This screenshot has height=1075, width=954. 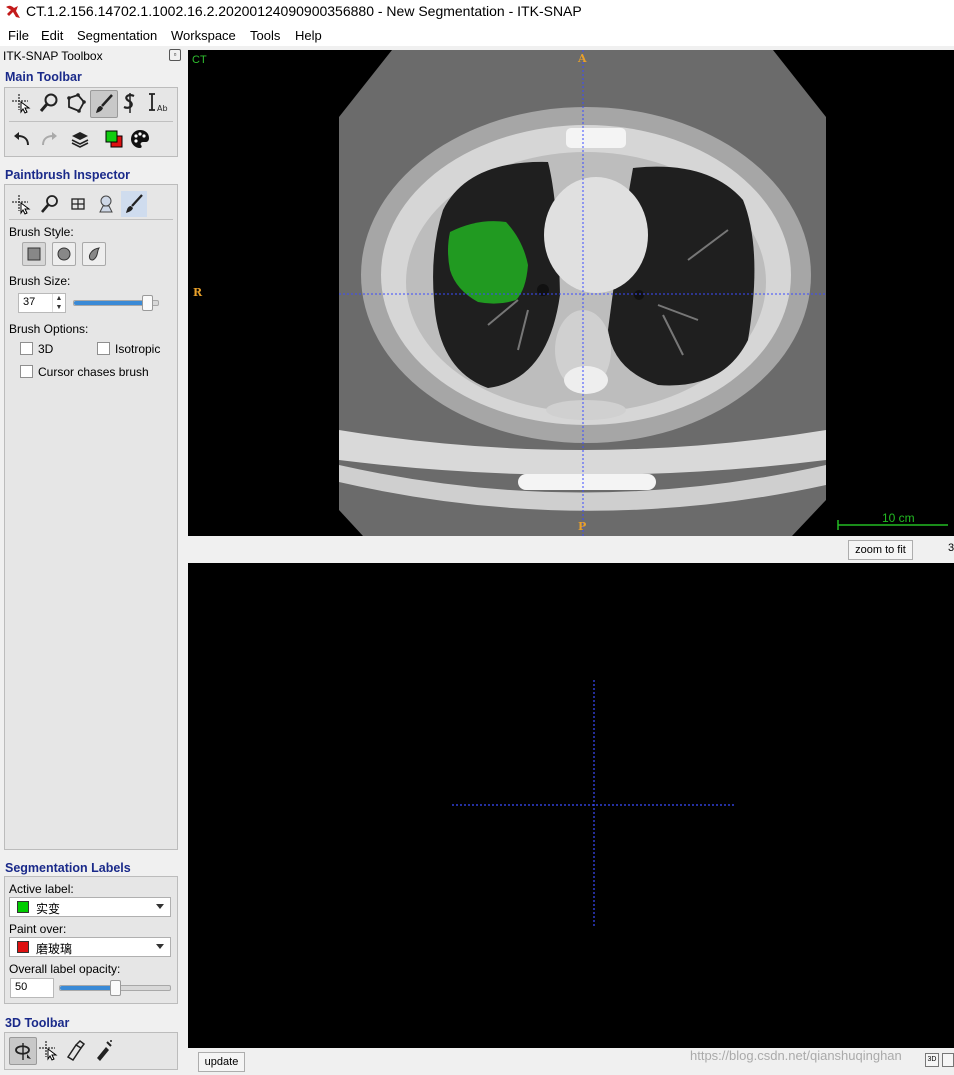 What do you see at coordinates (78, 204) in the screenshot?
I see `inspector-grid-icon` at bounding box center [78, 204].